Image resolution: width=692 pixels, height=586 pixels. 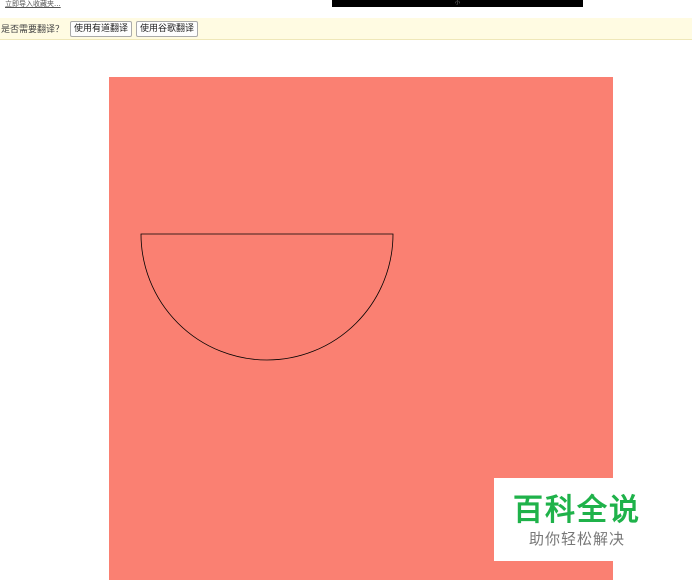 I want to click on google-translate-button: 使用谷歌翻译, so click(x=167, y=28).